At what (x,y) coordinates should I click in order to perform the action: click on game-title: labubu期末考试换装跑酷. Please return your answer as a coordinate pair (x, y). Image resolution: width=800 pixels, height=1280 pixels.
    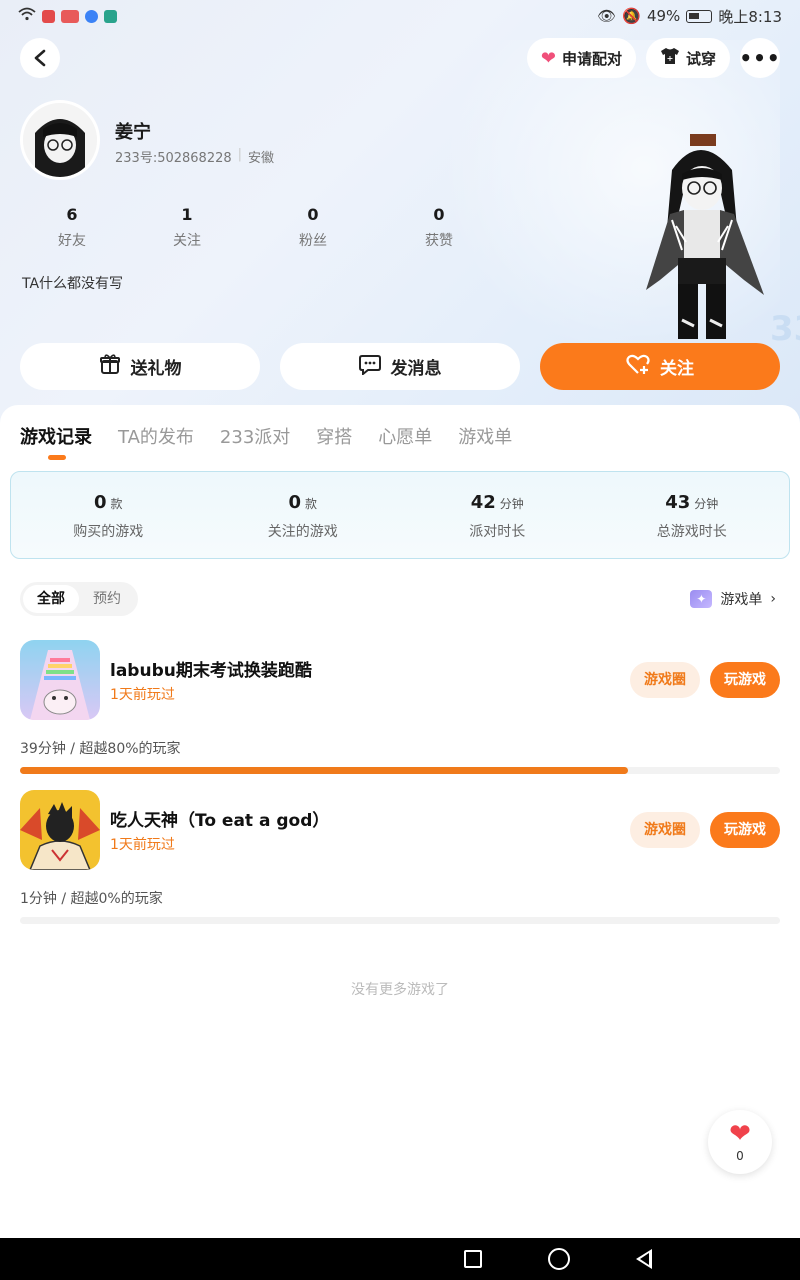
    Looking at the image, I should click on (211, 671).